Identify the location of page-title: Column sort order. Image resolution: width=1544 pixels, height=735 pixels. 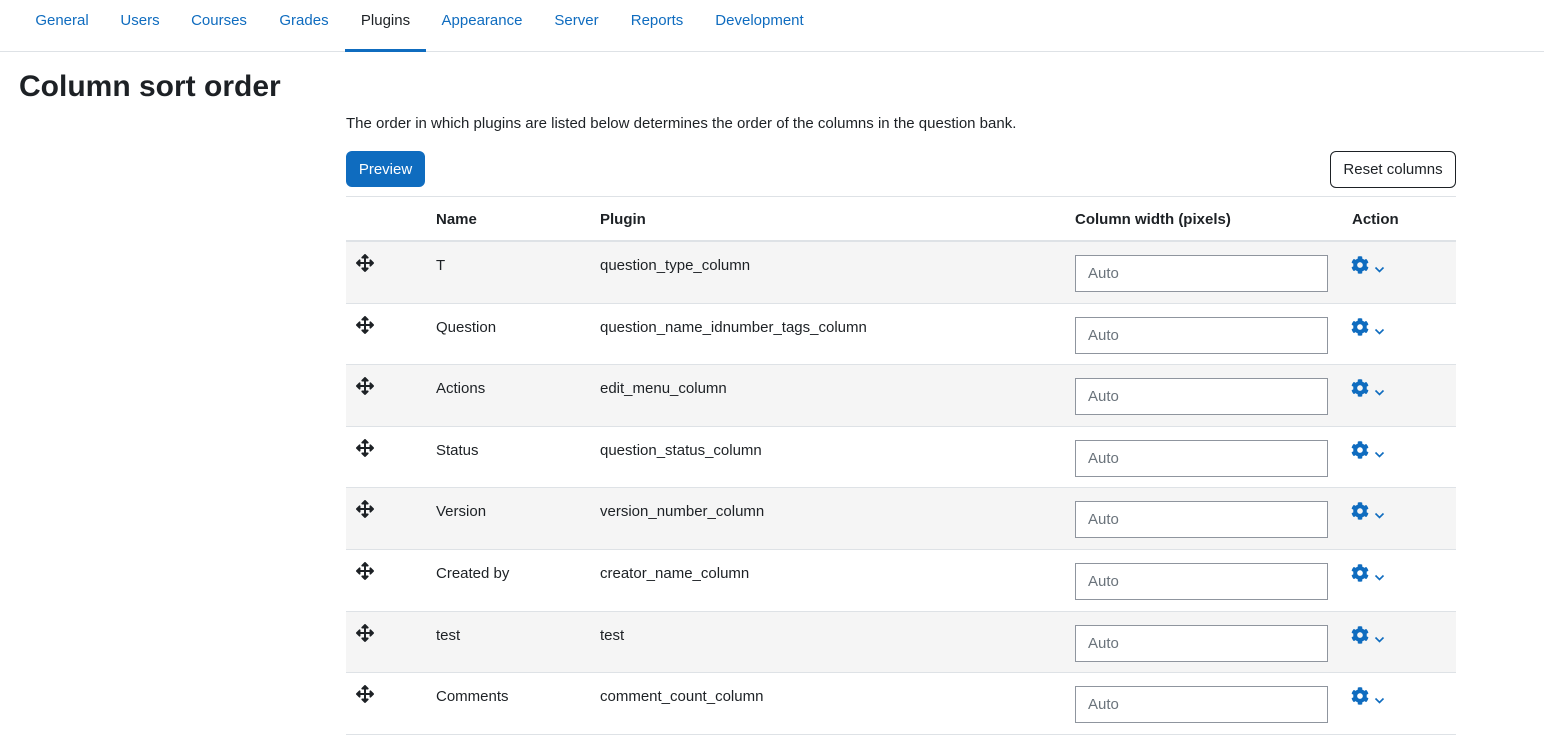
(150, 86).